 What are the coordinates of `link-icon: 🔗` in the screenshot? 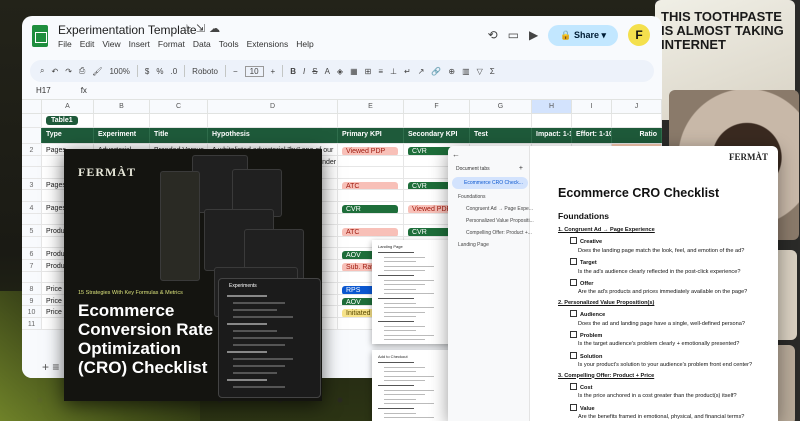 It's located at (436, 71).